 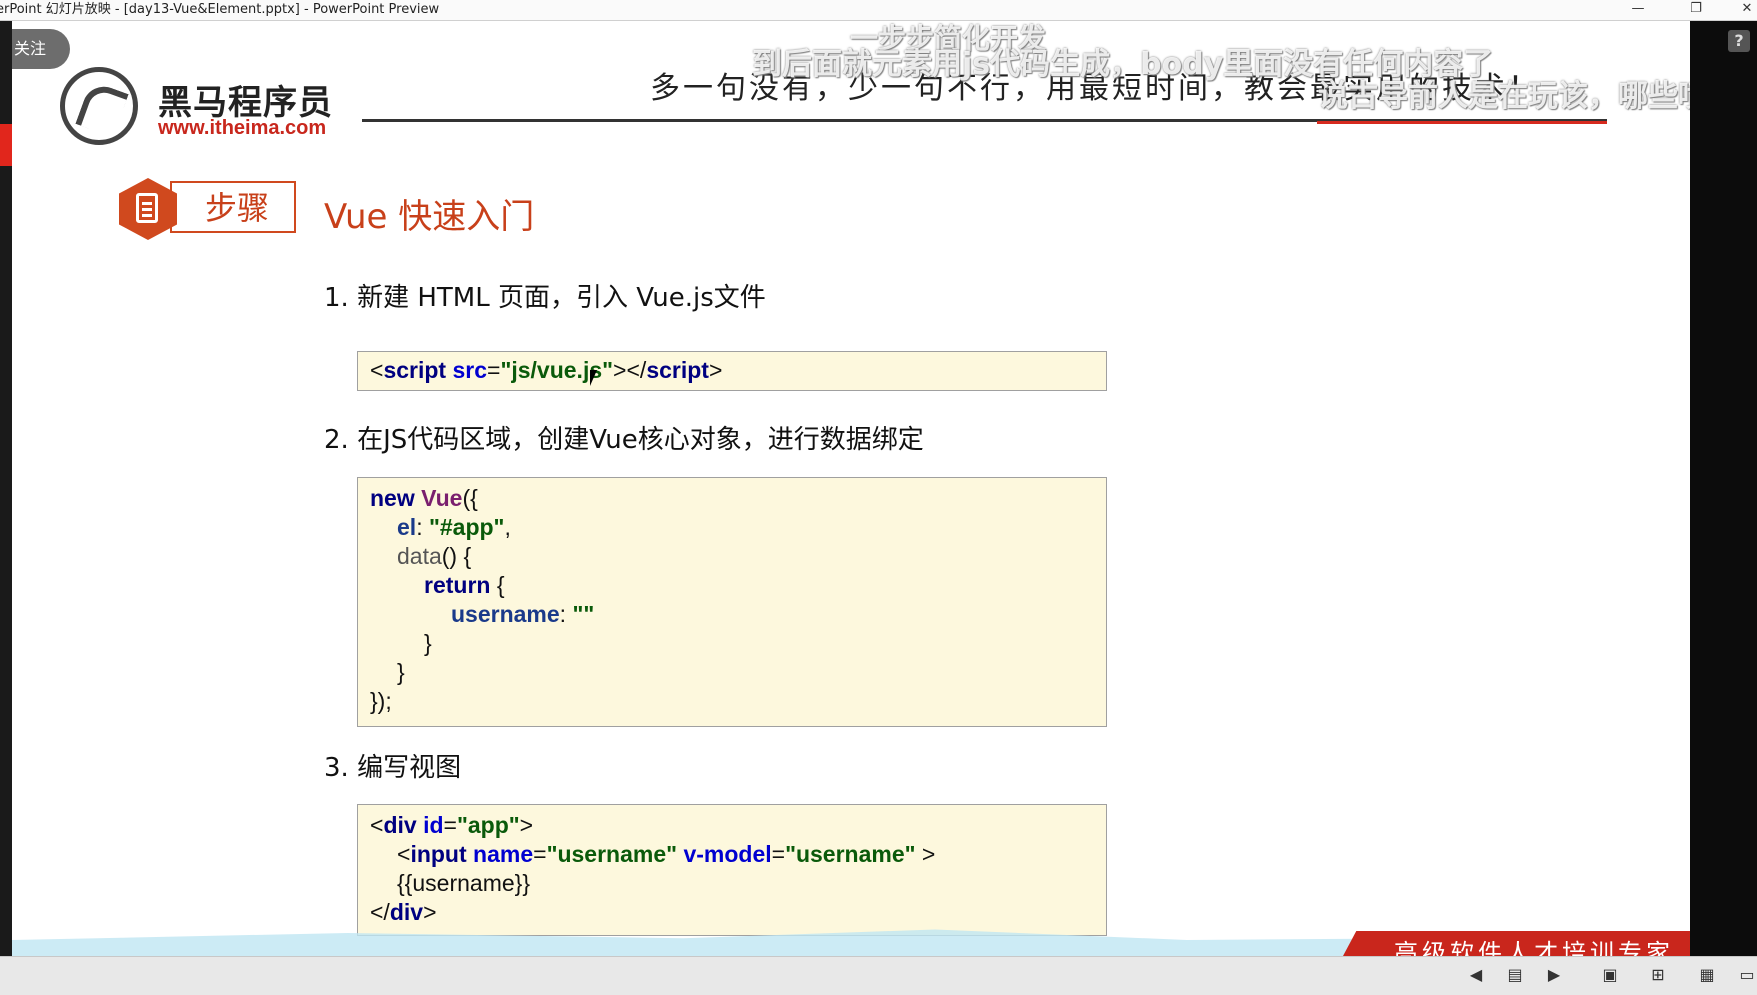 What do you see at coordinates (434, 556) in the screenshot?
I see `code-line: data() {` at bounding box center [434, 556].